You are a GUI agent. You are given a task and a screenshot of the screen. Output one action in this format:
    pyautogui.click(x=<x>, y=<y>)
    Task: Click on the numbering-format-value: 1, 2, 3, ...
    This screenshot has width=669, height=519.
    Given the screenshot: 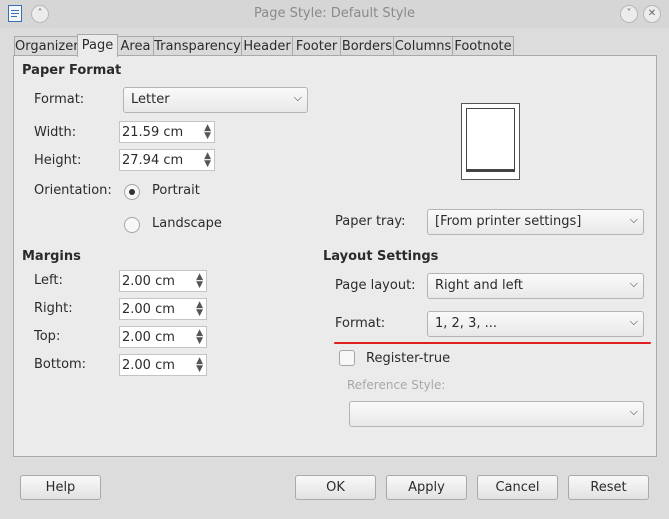 What is the action you would take?
    pyautogui.click(x=466, y=323)
    